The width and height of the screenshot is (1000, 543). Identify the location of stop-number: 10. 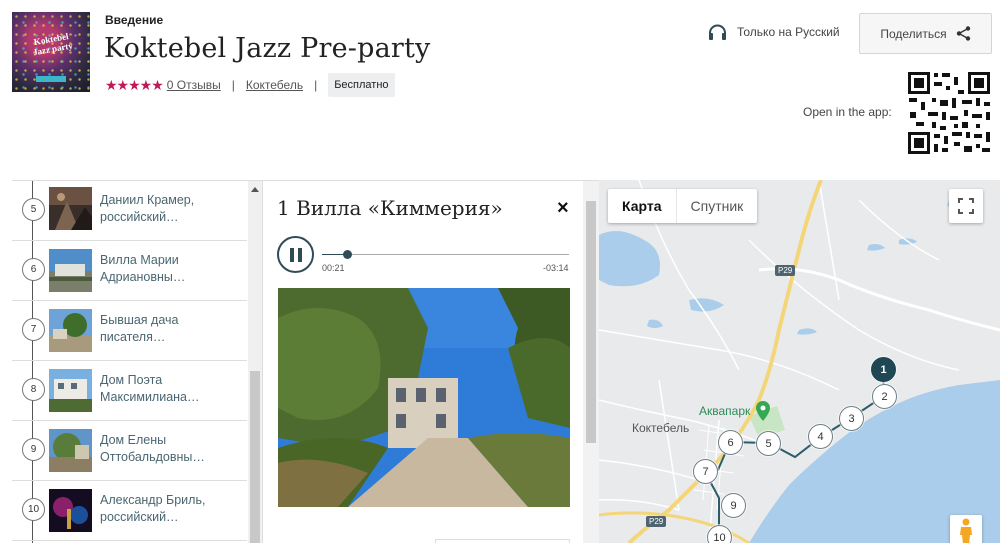
(33, 509).